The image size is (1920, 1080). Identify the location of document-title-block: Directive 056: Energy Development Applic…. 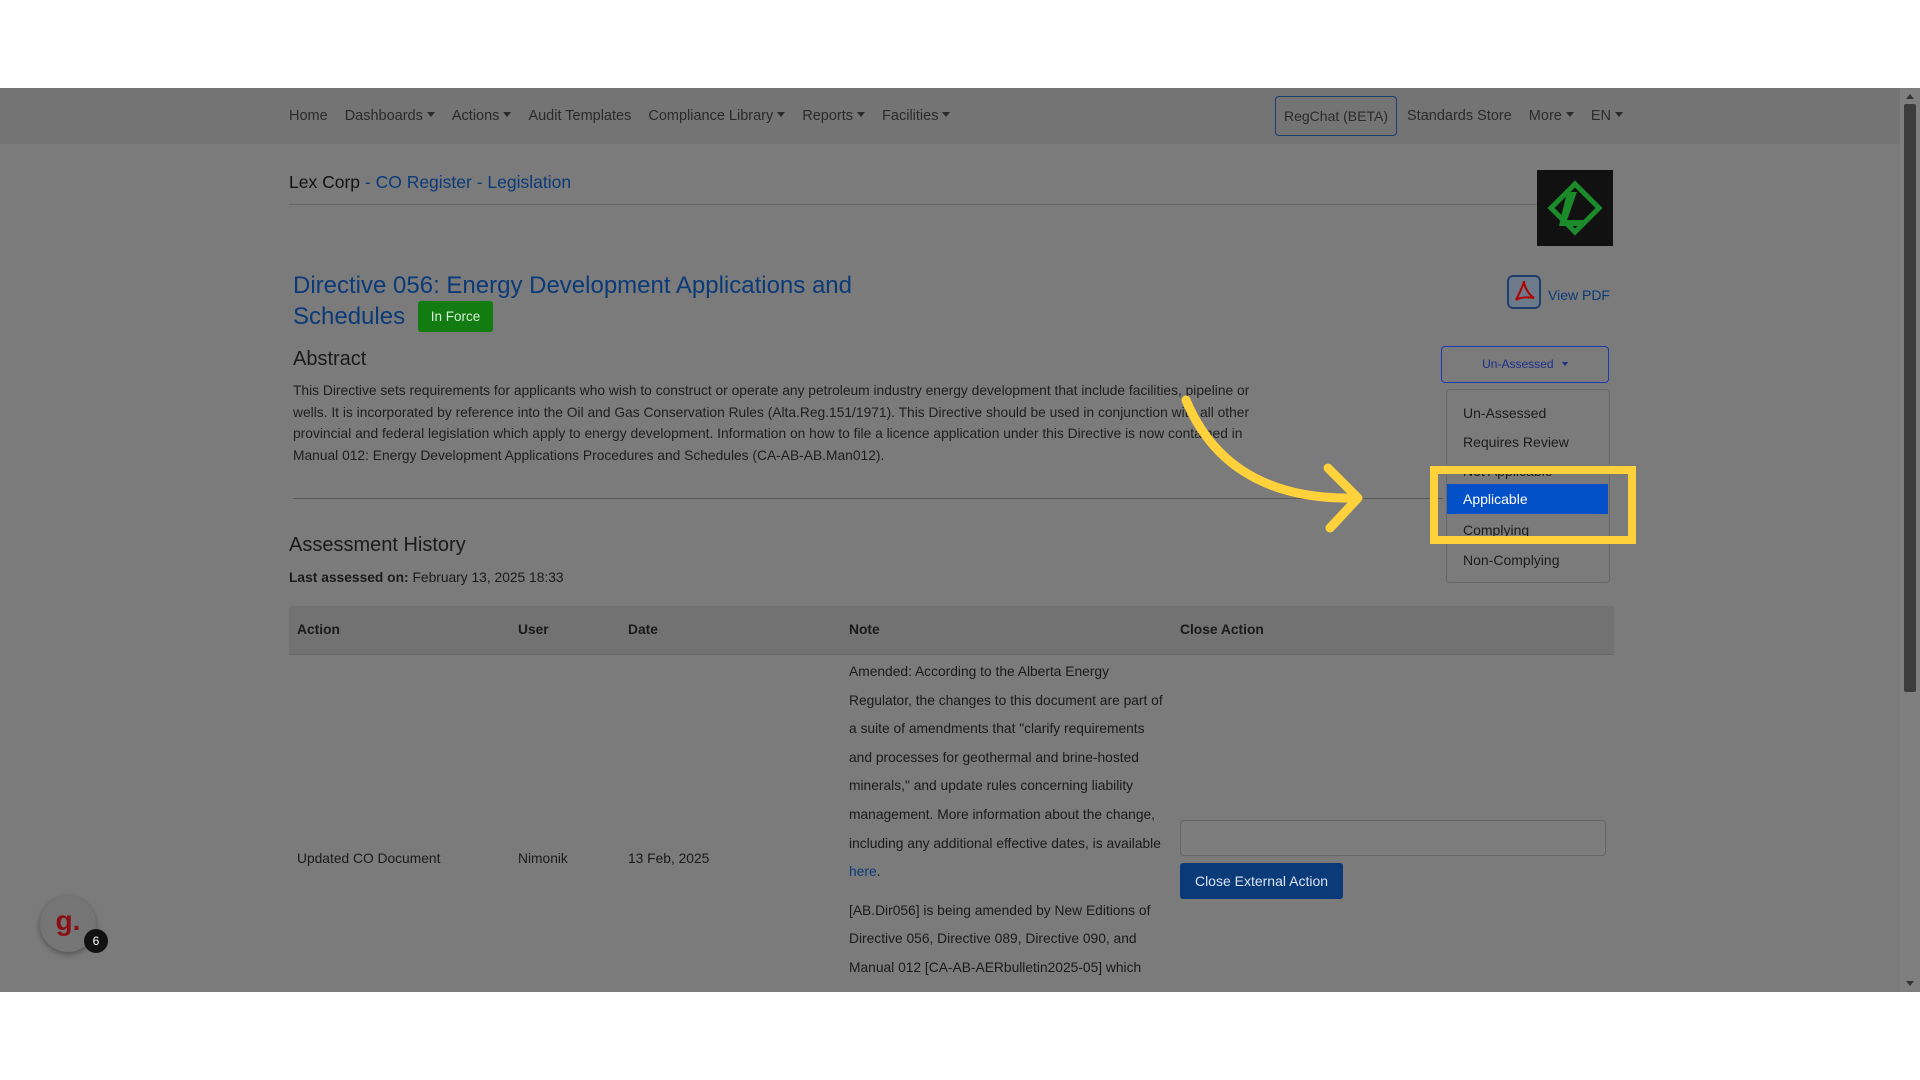
(603, 301).